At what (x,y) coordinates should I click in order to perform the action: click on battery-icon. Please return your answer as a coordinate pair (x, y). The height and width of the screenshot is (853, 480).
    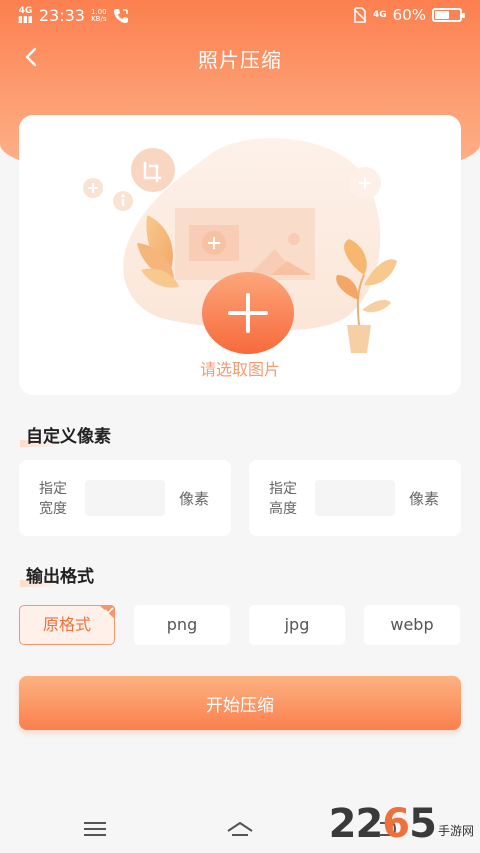
    Looking at the image, I should click on (448, 15).